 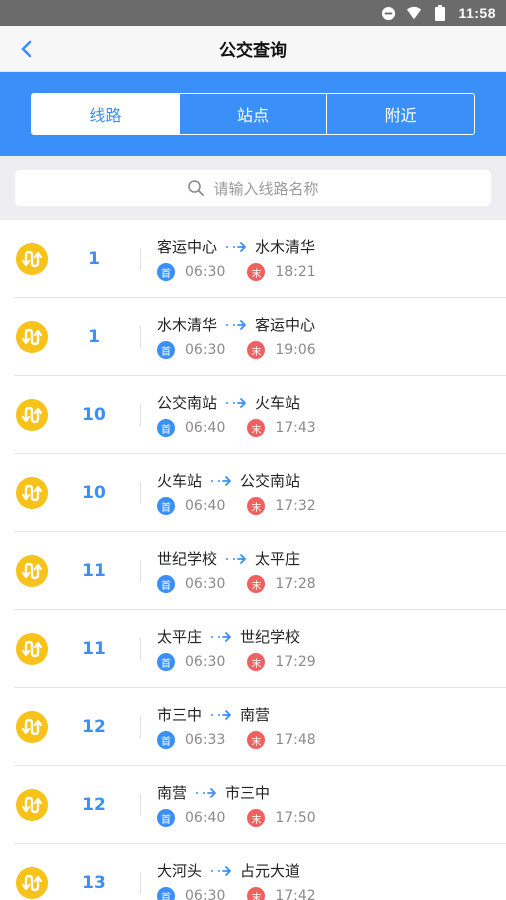 I want to click on route-origin: 世纪学校, so click(x=187, y=559).